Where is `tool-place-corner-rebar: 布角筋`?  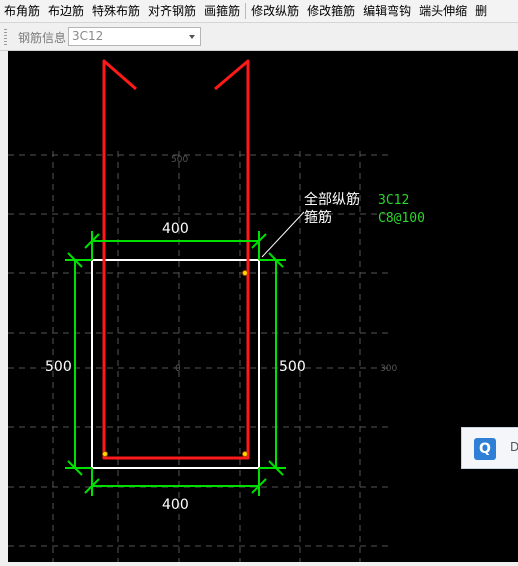 tool-place-corner-rebar: 布角筋 is located at coordinates (22, 11).